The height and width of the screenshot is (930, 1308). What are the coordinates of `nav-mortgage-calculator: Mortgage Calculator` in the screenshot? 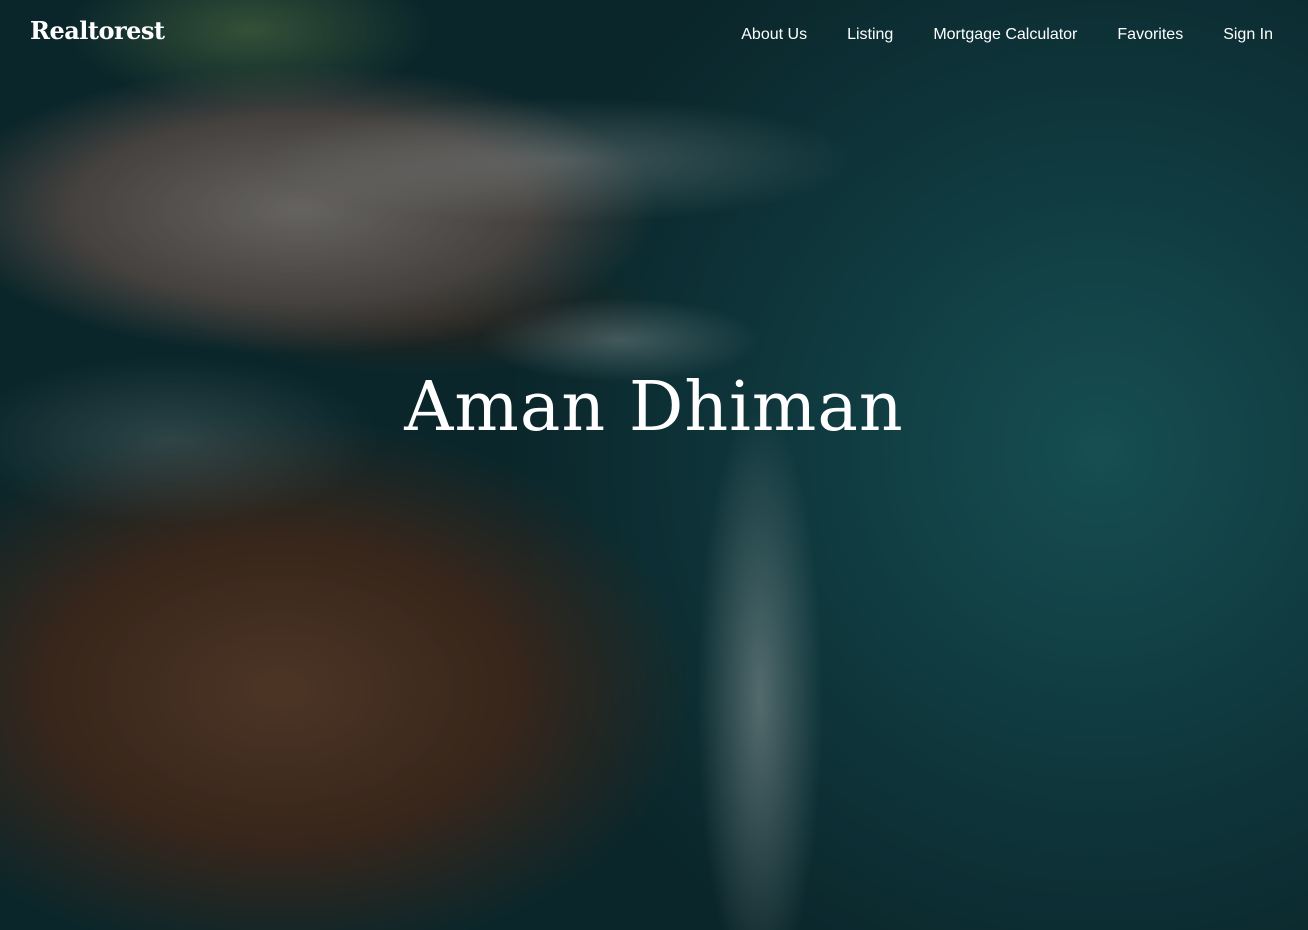 It's located at (1005, 35).